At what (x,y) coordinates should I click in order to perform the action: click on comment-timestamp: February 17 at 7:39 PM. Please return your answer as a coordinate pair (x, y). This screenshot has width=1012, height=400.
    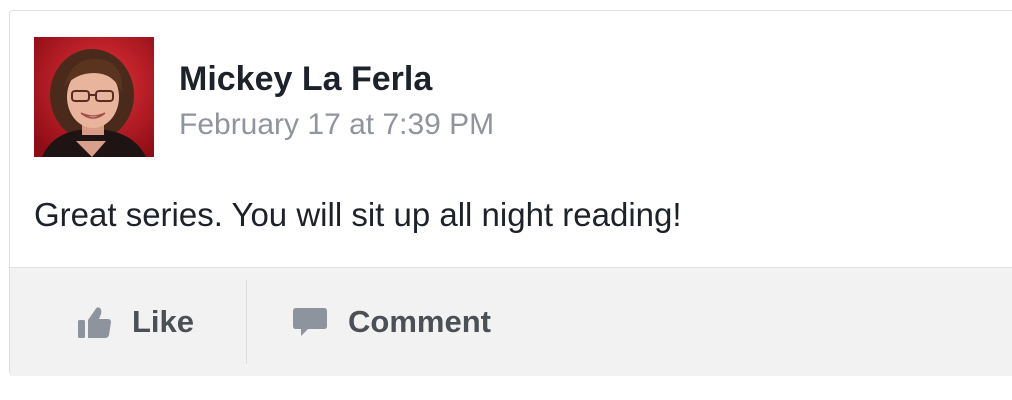
    Looking at the image, I should click on (336, 125).